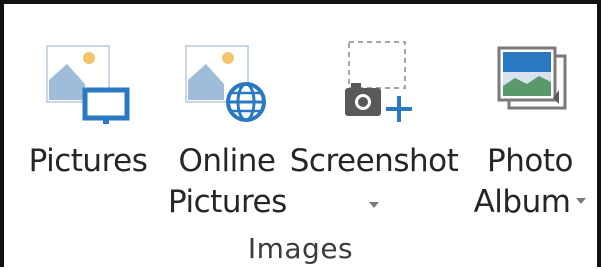 The width and height of the screenshot is (601, 269). What do you see at coordinates (530, 161) in the screenshot?
I see `photo-album-label-line1: Photo` at bounding box center [530, 161].